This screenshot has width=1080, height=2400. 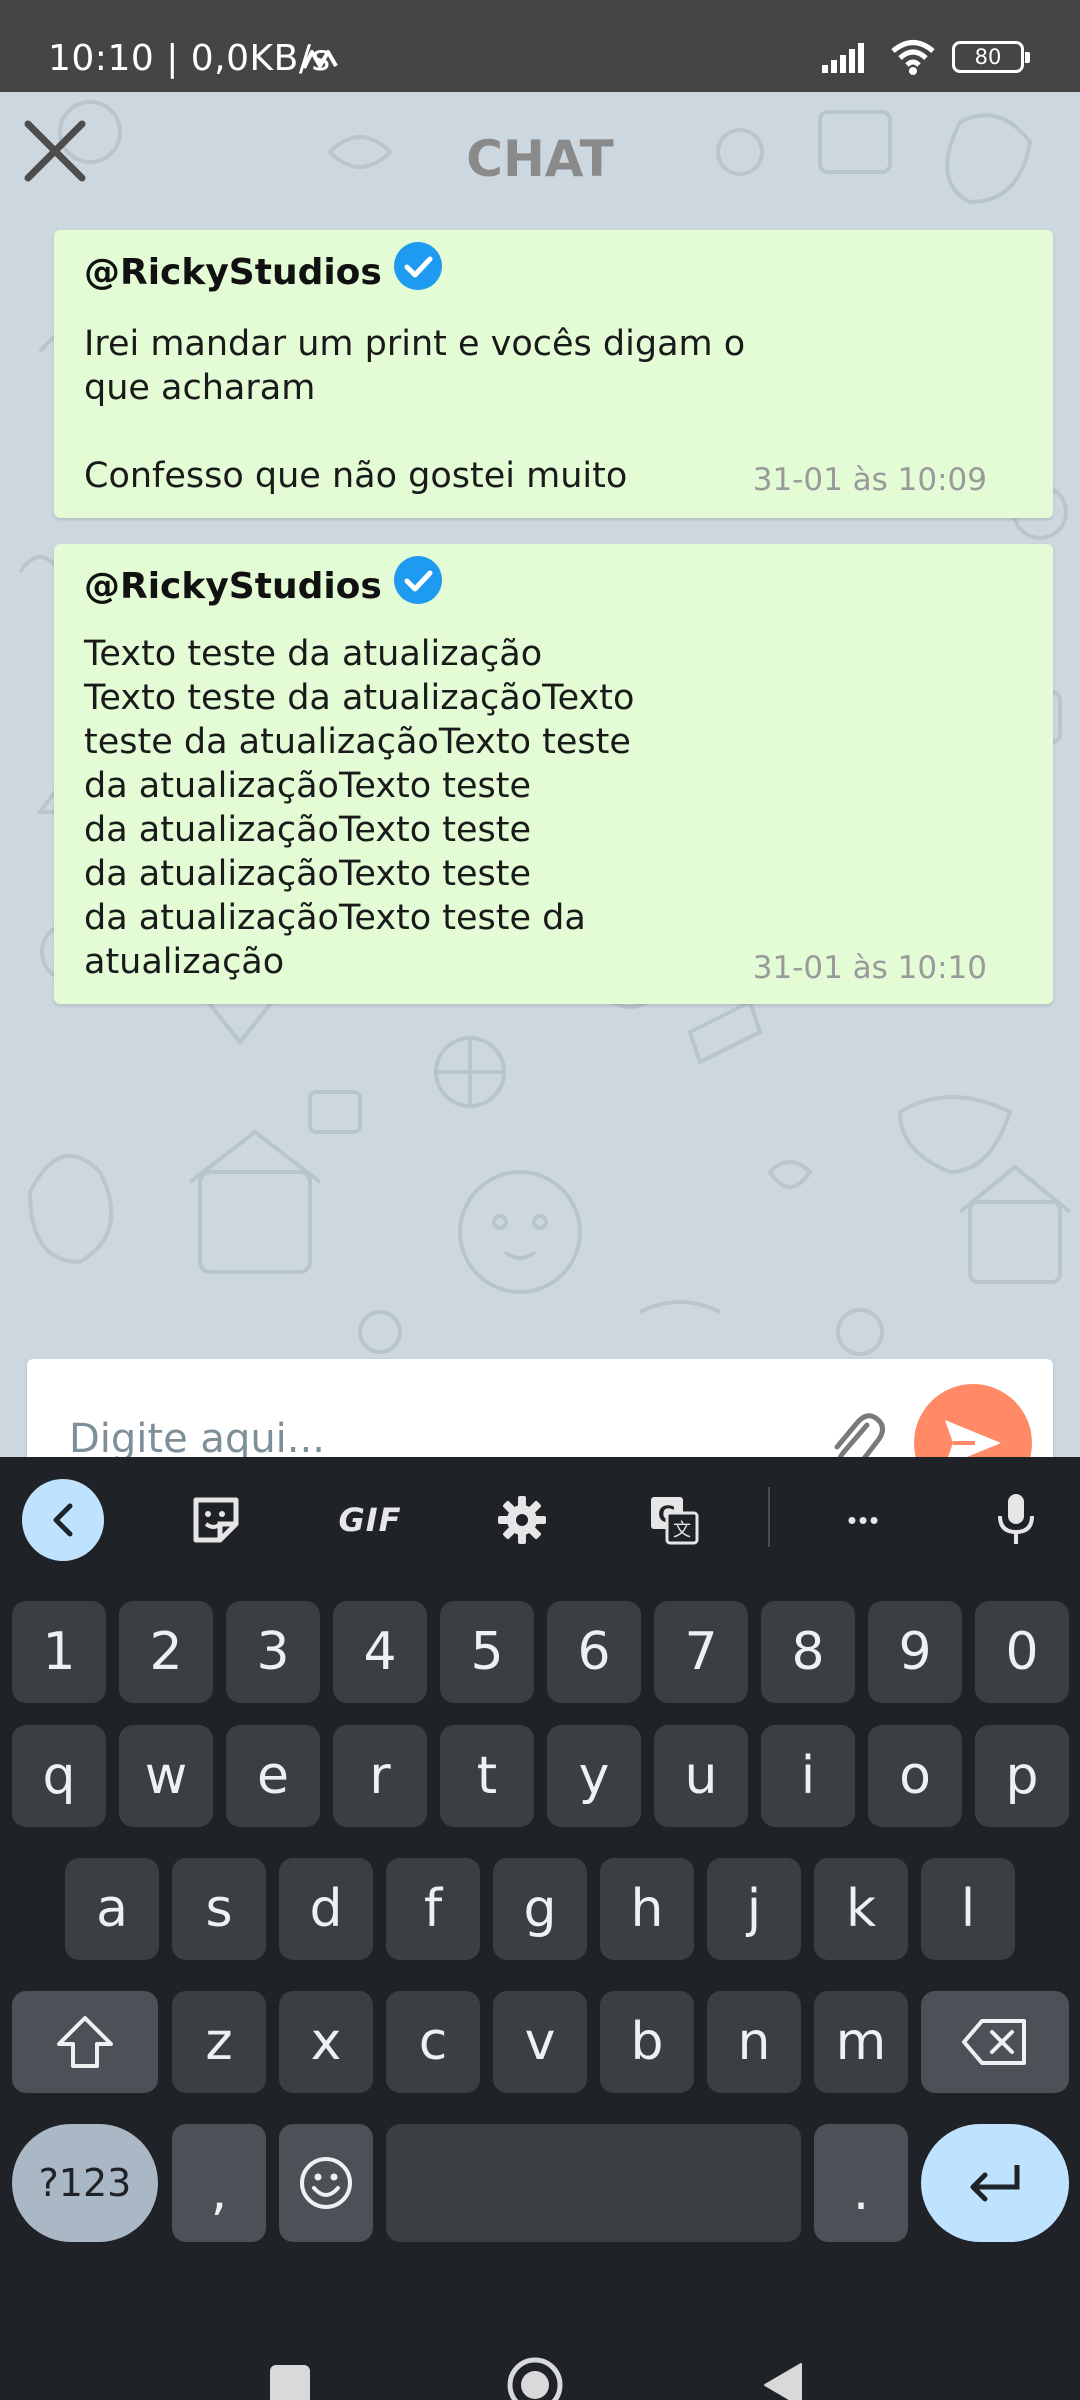 I want to click on shift-icon, so click(x=85, y=2042).